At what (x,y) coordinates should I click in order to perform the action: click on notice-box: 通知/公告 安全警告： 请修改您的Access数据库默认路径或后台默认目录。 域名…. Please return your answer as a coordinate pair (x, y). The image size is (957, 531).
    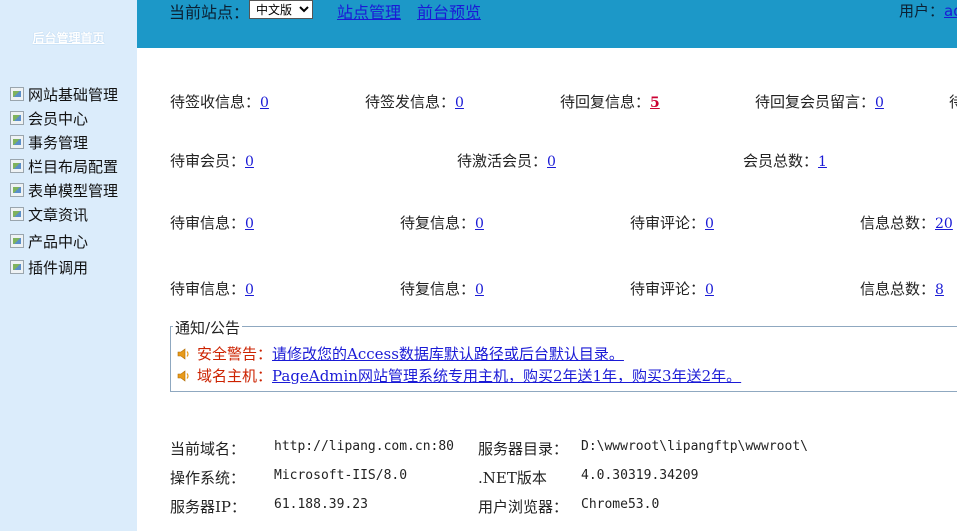
    Looking at the image, I should click on (563, 354).